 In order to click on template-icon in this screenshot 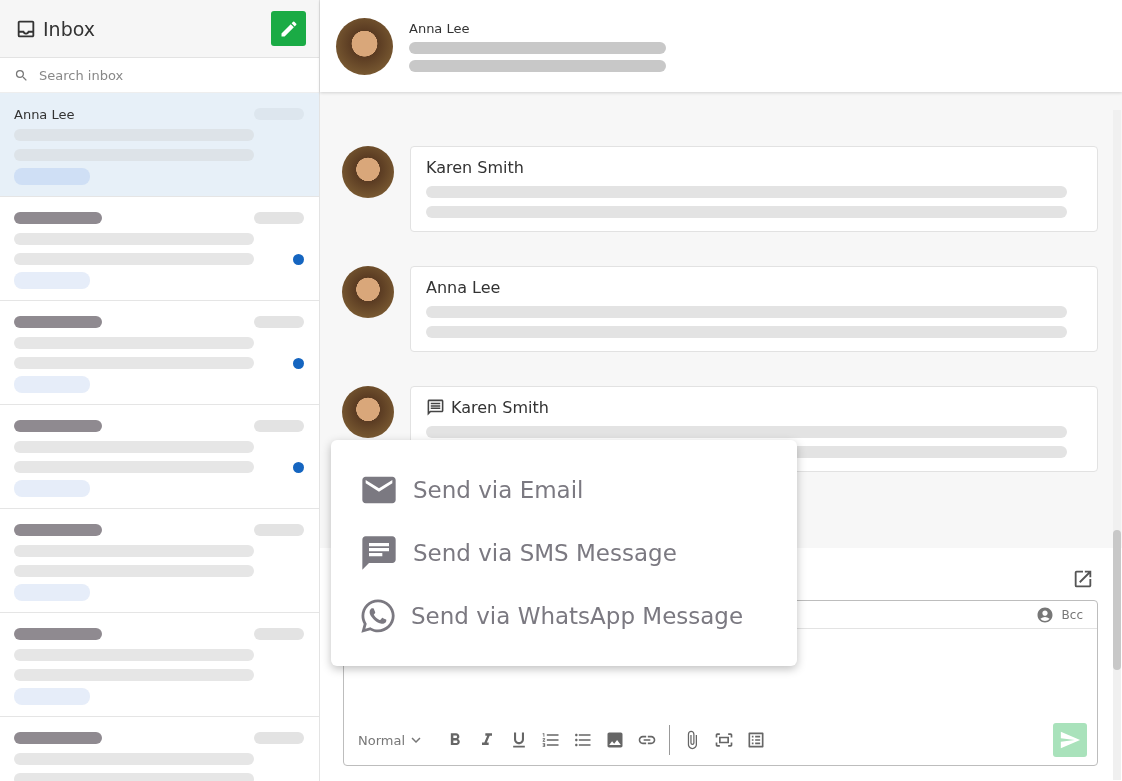, I will do `click(756, 740)`.